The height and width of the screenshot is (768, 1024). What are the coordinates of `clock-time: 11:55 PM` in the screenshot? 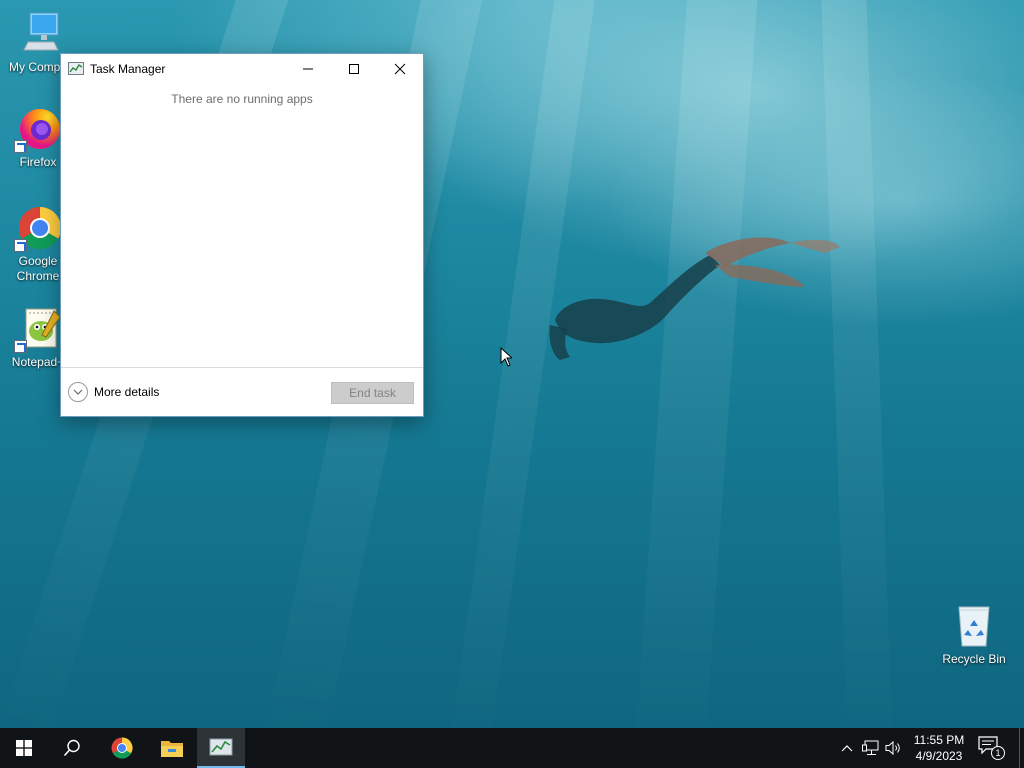 It's located at (939, 740).